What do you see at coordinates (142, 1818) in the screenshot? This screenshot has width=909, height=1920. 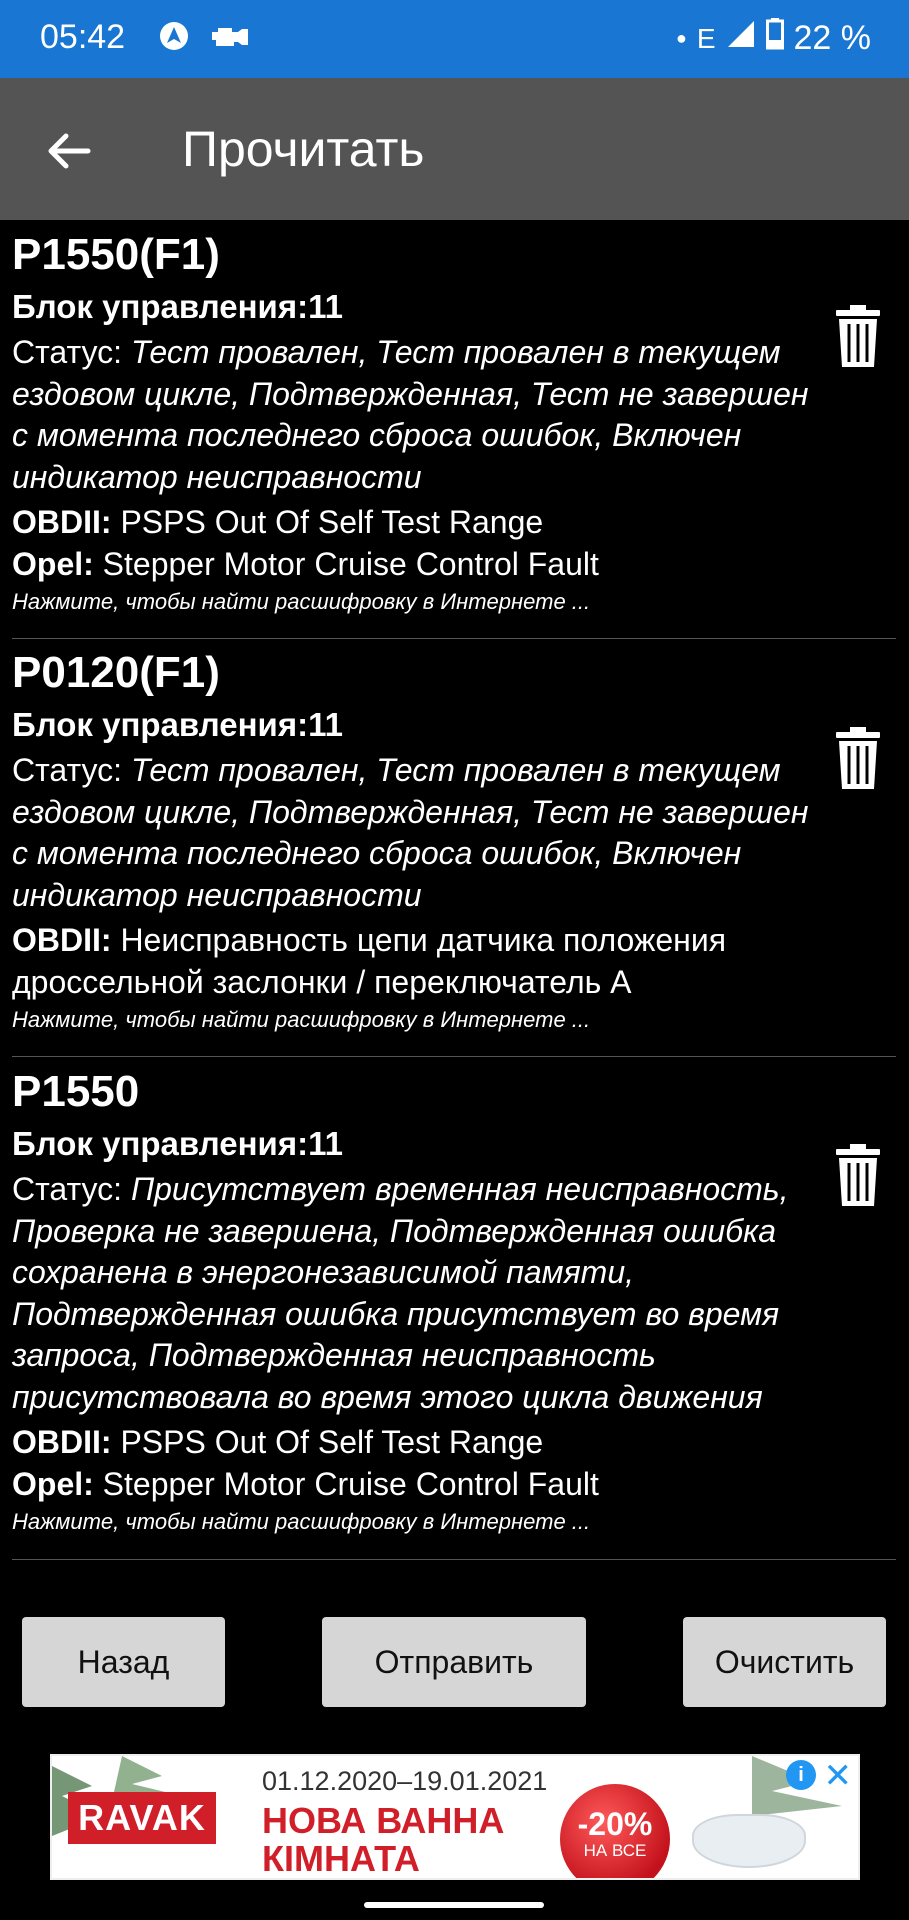 I see `brand-logo: RAVAK` at bounding box center [142, 1818].